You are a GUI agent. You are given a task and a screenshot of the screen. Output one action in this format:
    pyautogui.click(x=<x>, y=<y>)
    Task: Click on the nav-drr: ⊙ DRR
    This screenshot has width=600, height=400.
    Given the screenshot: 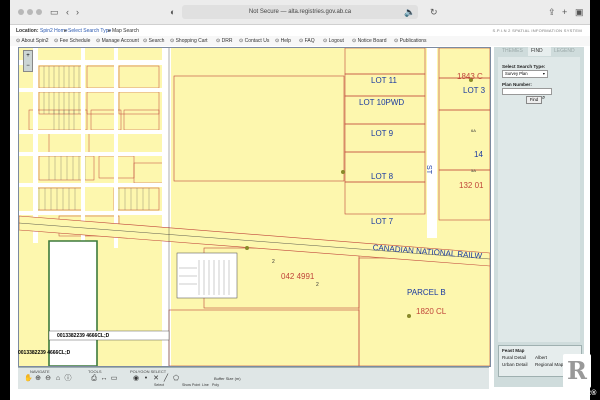 What is the action you would take?
    pyautogui.click(x=224, y=41)
    